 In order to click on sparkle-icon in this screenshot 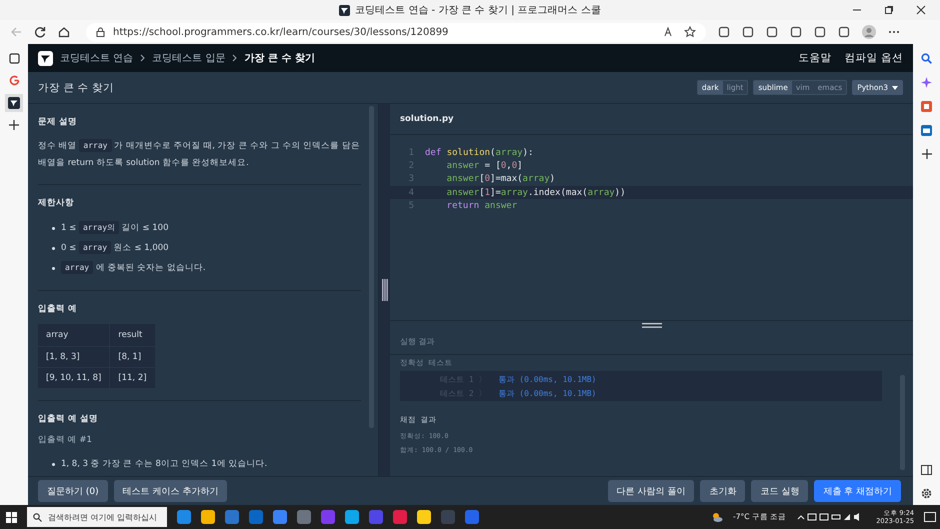, I will do `click(926, 82)`.